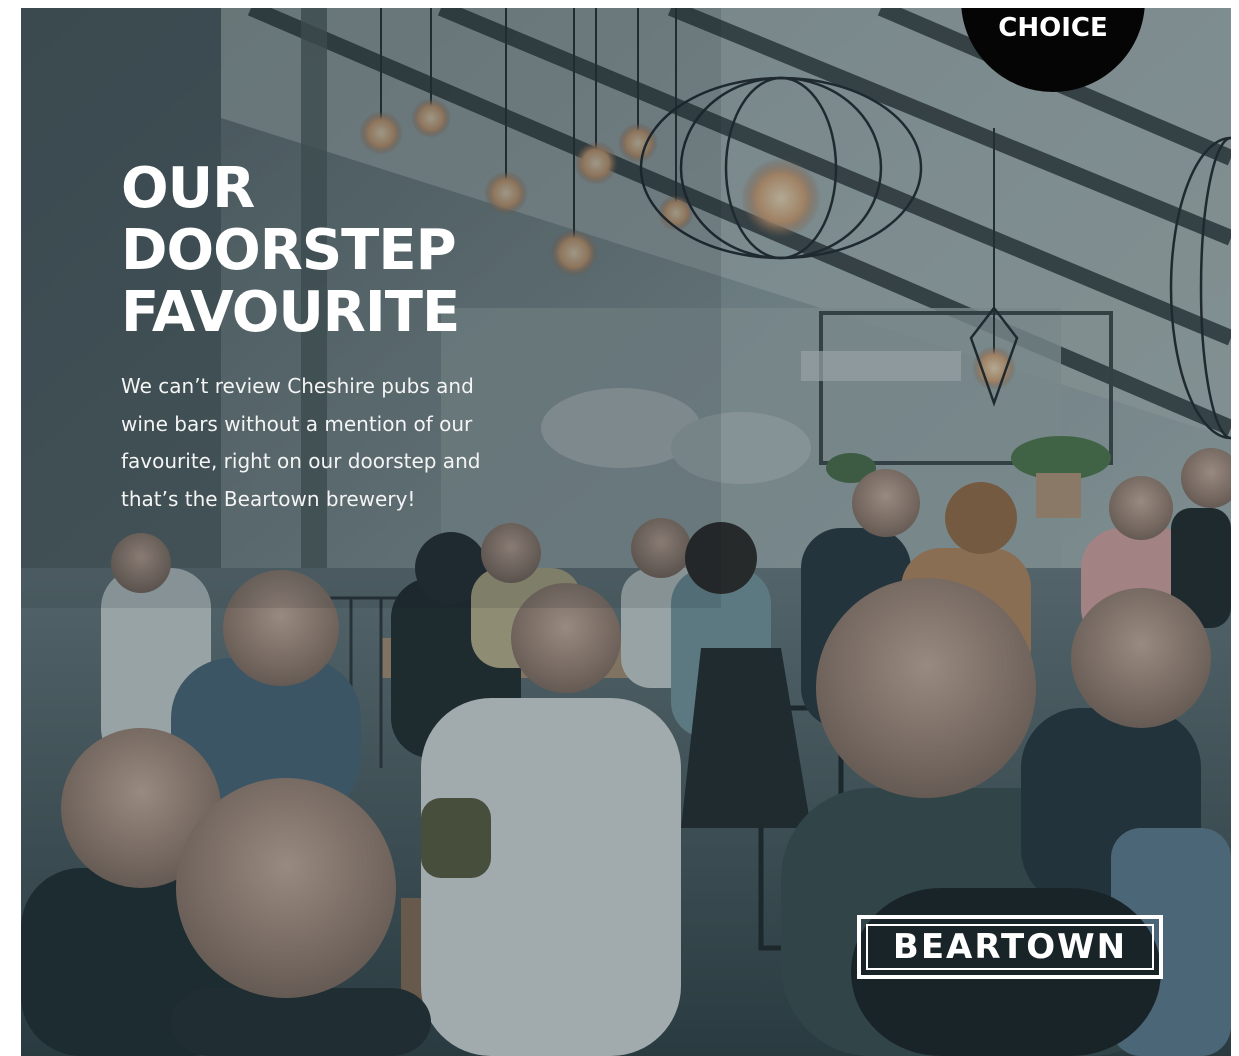  Describe the element at coordinates (297, 386) in the screenshot. I see `intro-line: We can’t review Cheshire pubs and` at that location.